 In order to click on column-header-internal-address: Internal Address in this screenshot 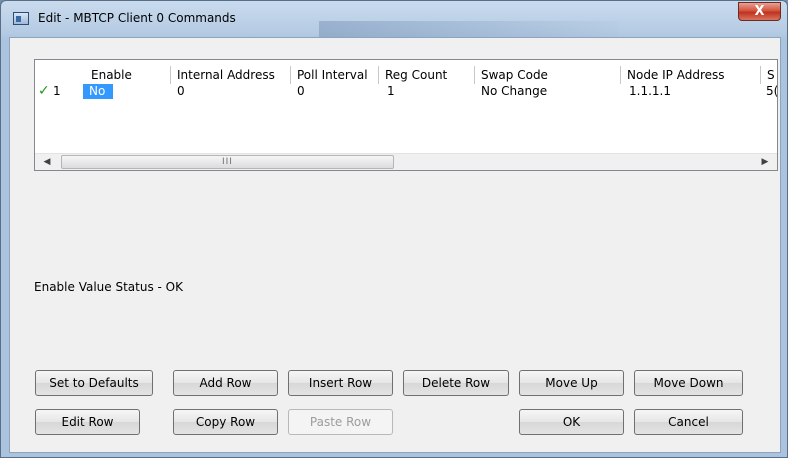, I will do `click(231, 75)`.